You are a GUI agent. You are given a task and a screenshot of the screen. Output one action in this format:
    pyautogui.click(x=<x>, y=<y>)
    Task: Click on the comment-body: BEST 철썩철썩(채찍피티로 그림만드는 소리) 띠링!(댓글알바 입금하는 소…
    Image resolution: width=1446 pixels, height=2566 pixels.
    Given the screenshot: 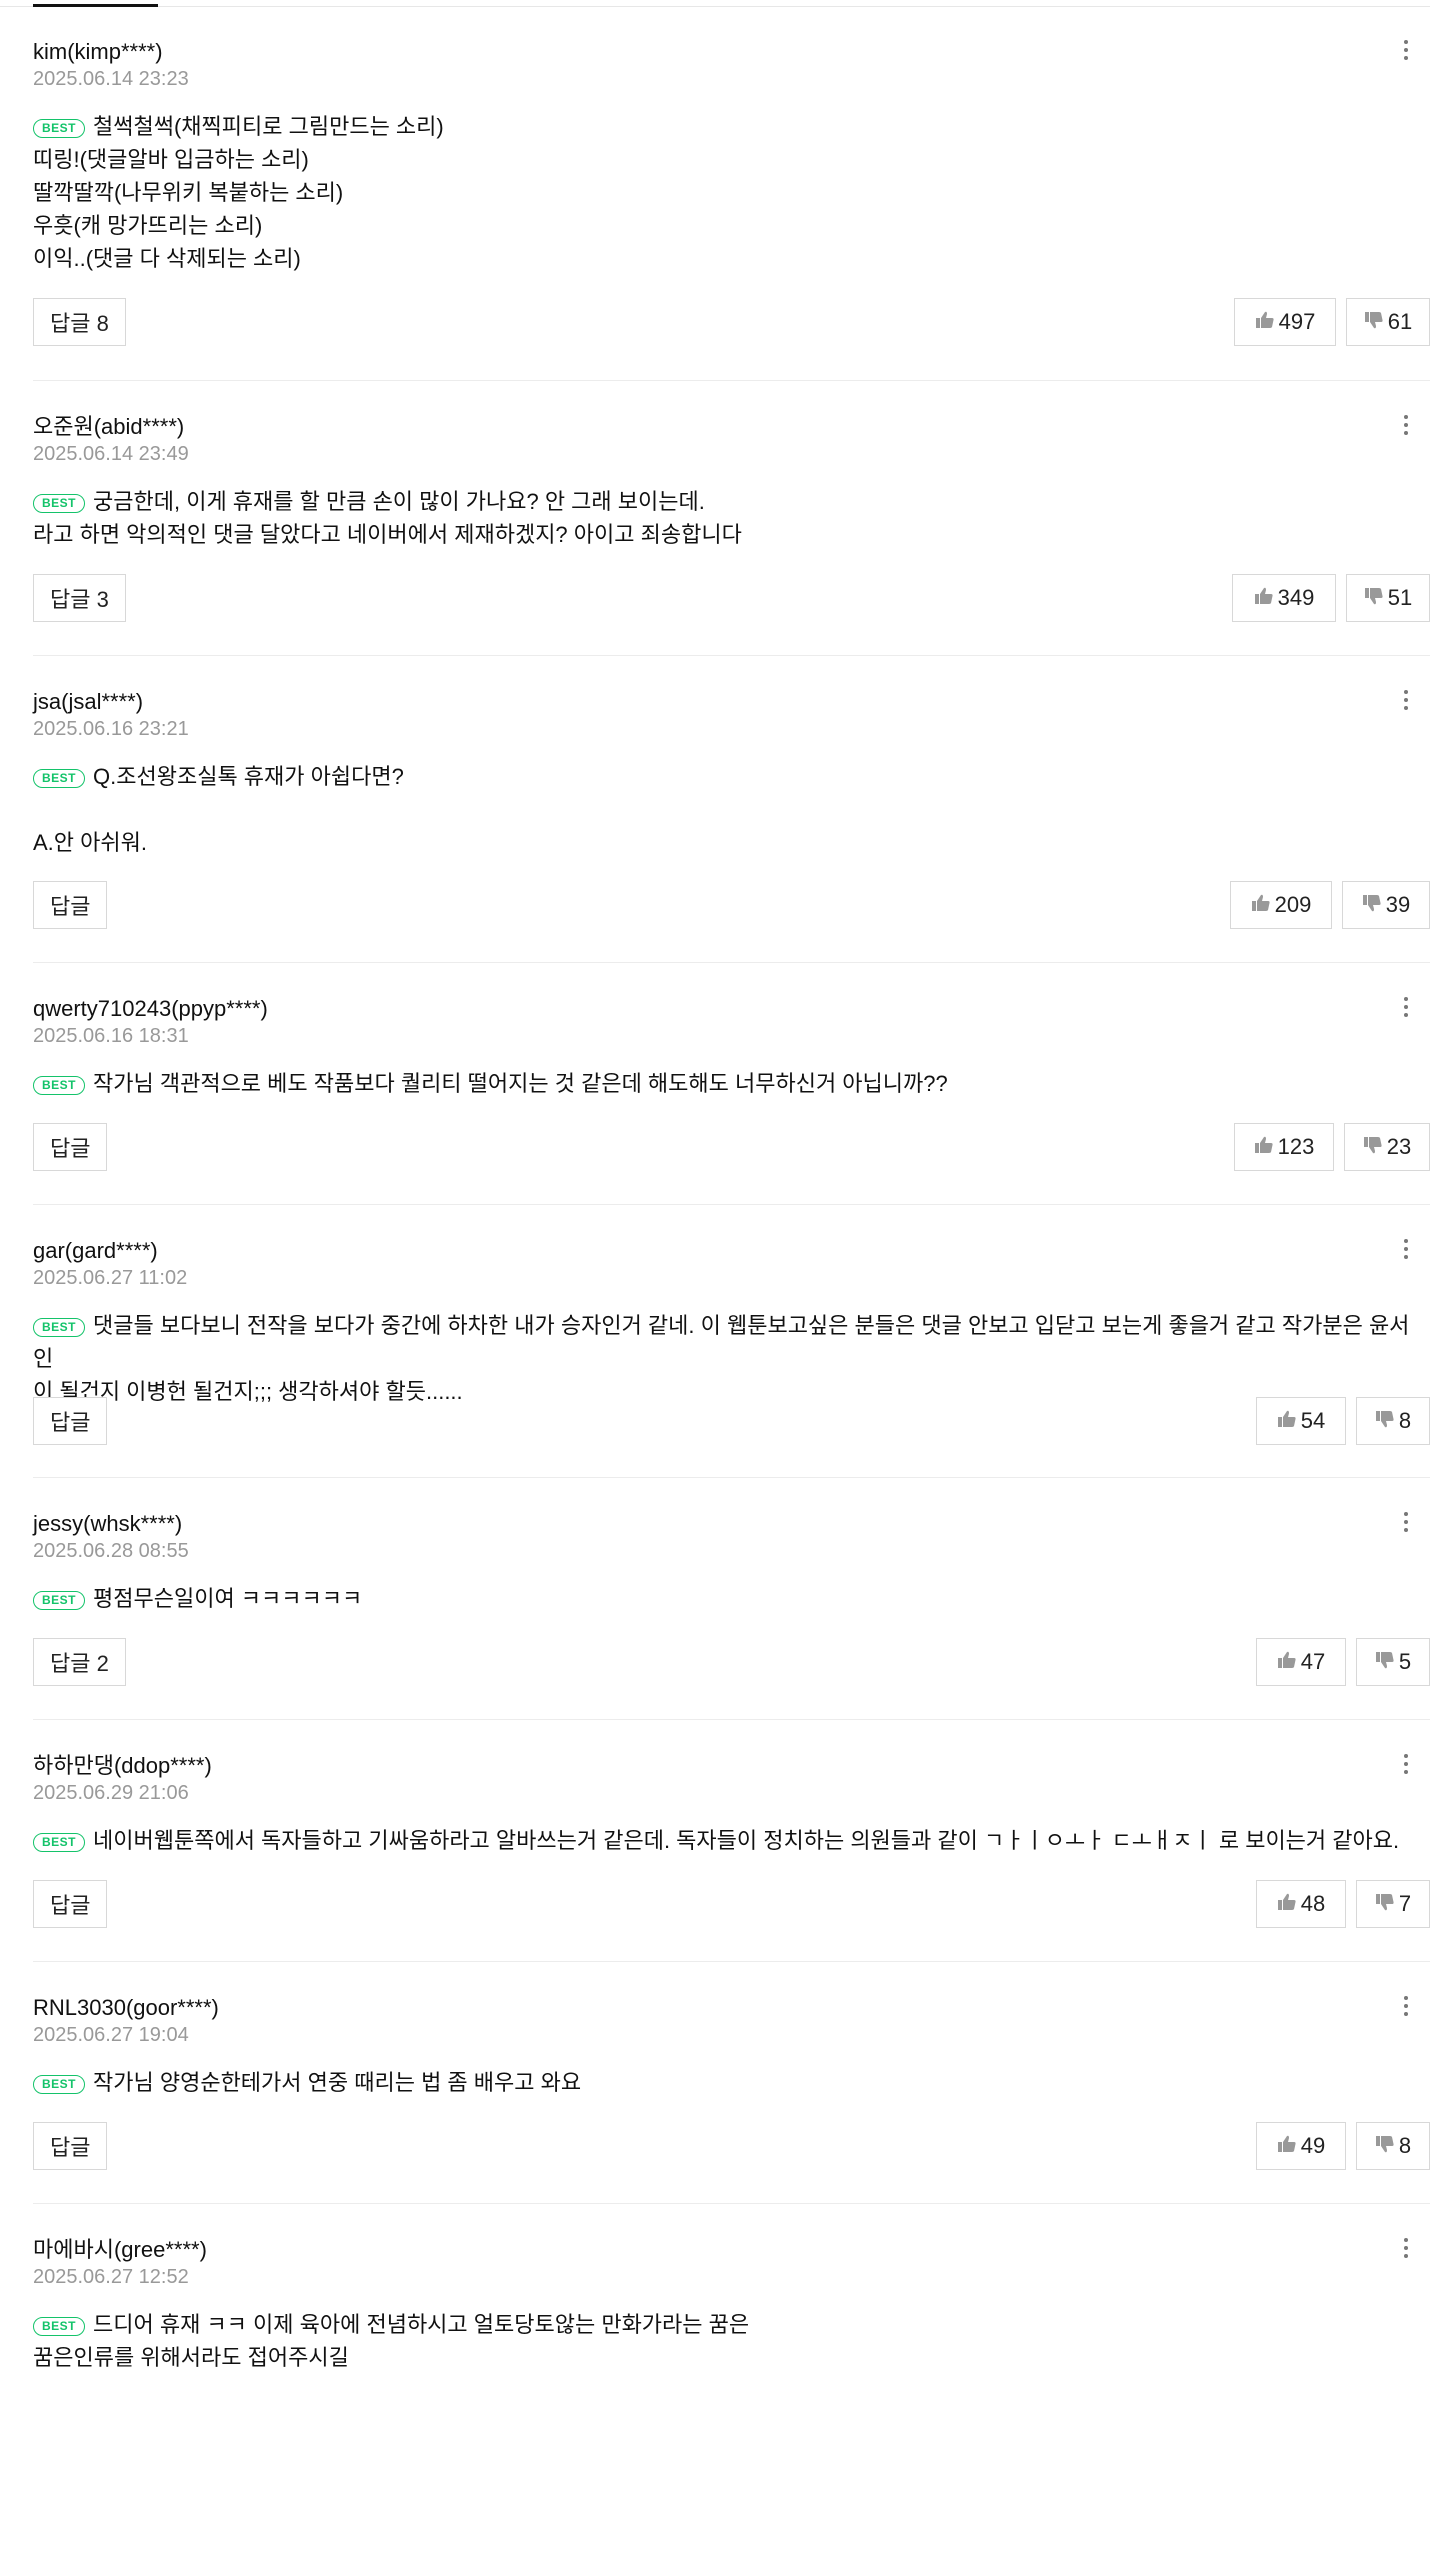 What is the action you would take?
    pyautogui.click(x=728, y=192)
    